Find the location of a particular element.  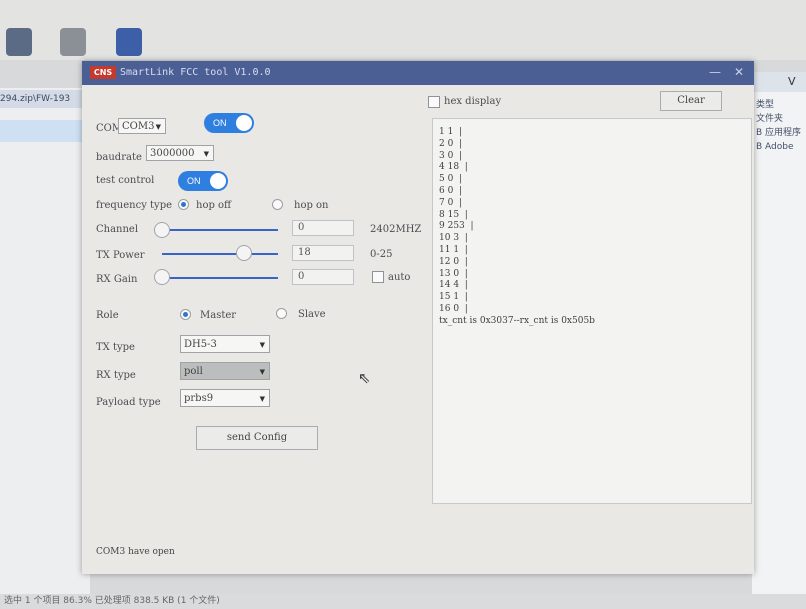

tx-type-value: DH5-3 is located at coordinates (200, 344).